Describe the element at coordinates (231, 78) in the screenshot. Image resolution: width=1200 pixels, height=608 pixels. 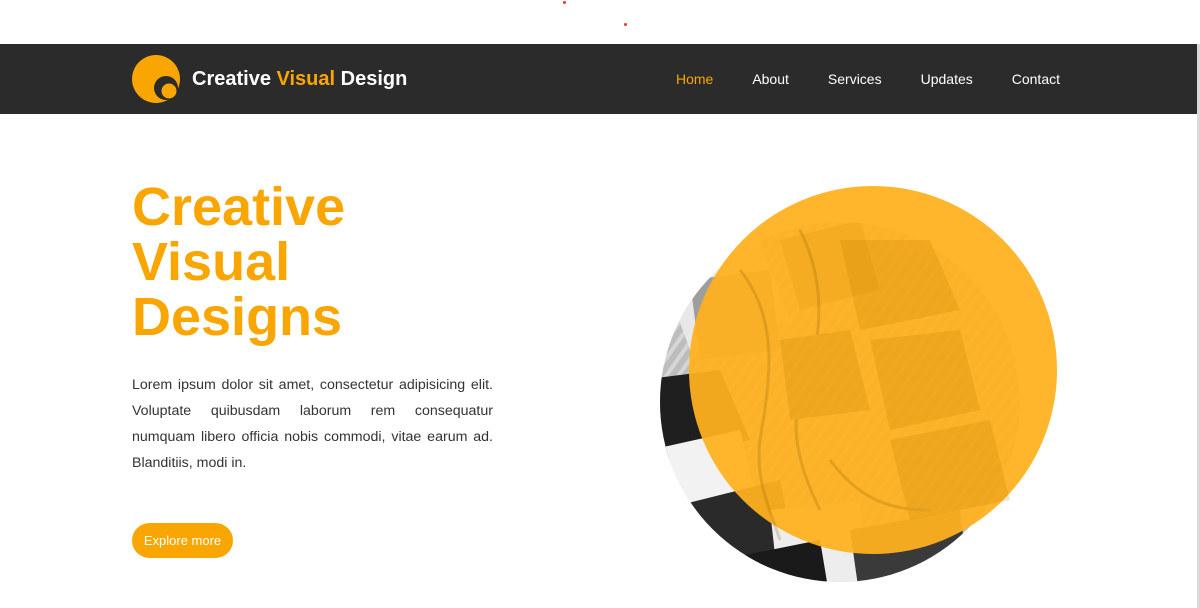
I see `brand-name-part1: Creative` at that location.